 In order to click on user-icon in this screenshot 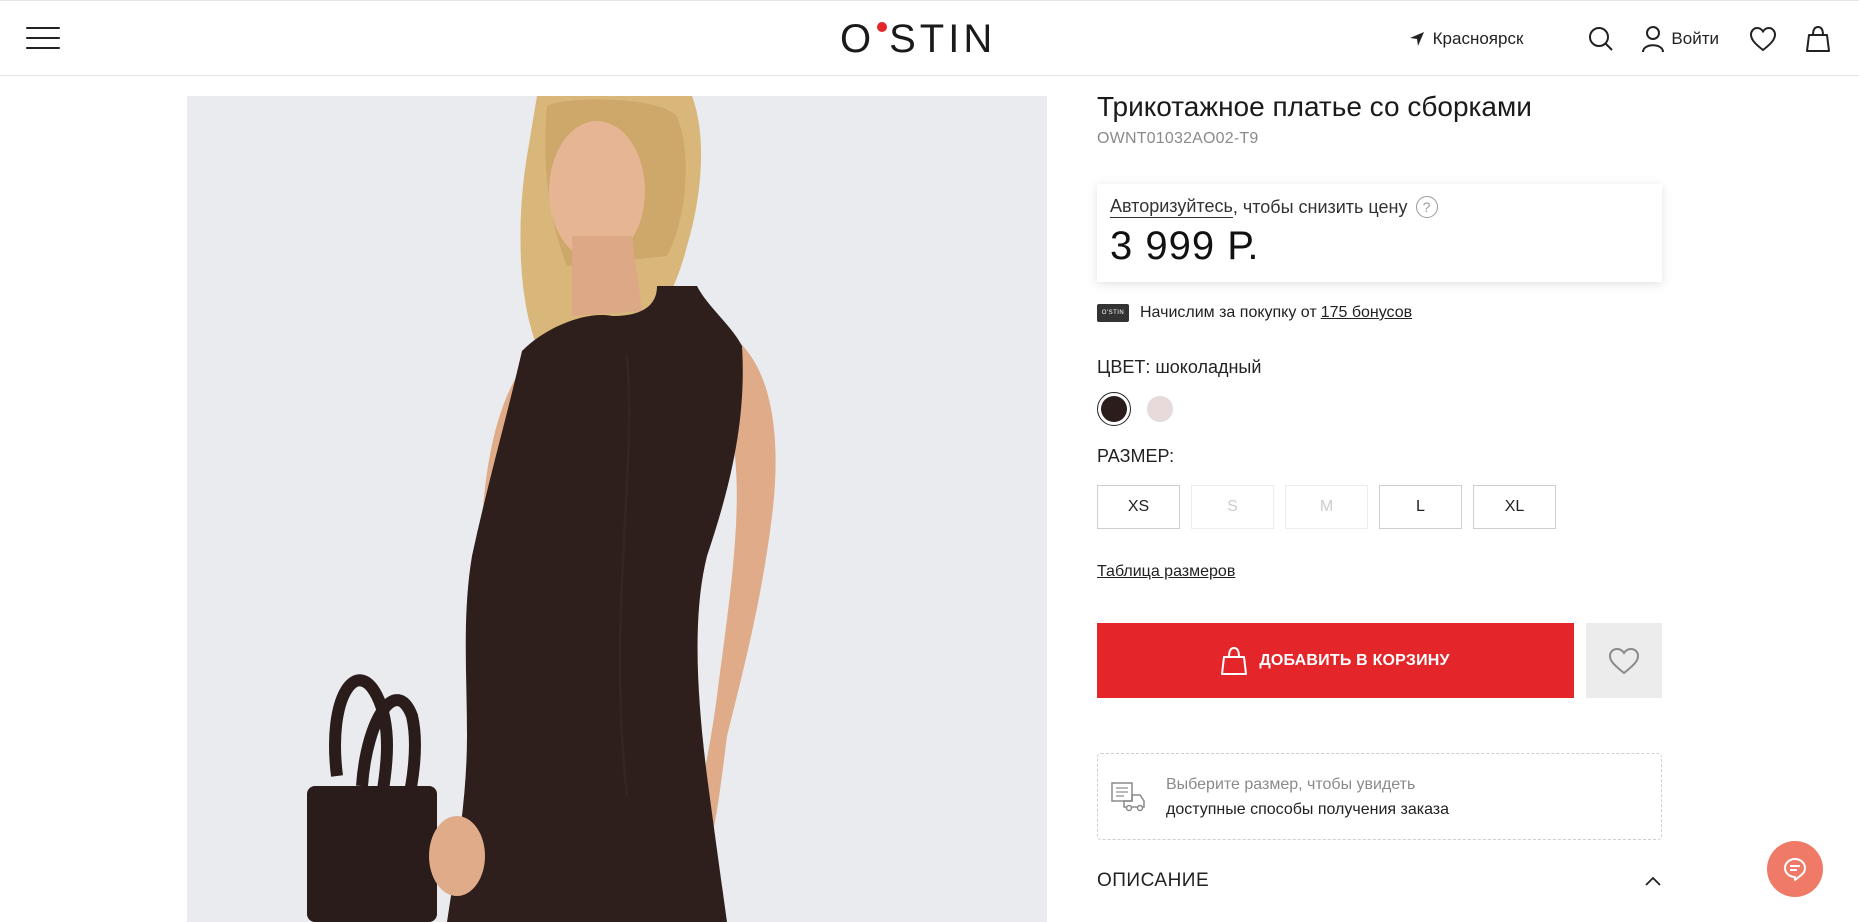, I will do `click(1653, 39)`.